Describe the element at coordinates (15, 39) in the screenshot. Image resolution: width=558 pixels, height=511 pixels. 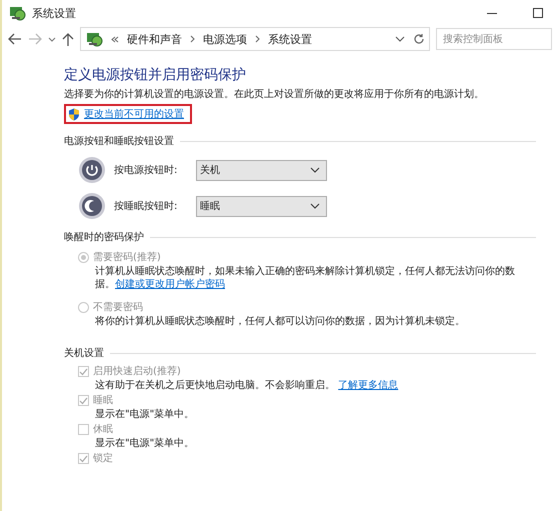
I see `back-button` at that location.